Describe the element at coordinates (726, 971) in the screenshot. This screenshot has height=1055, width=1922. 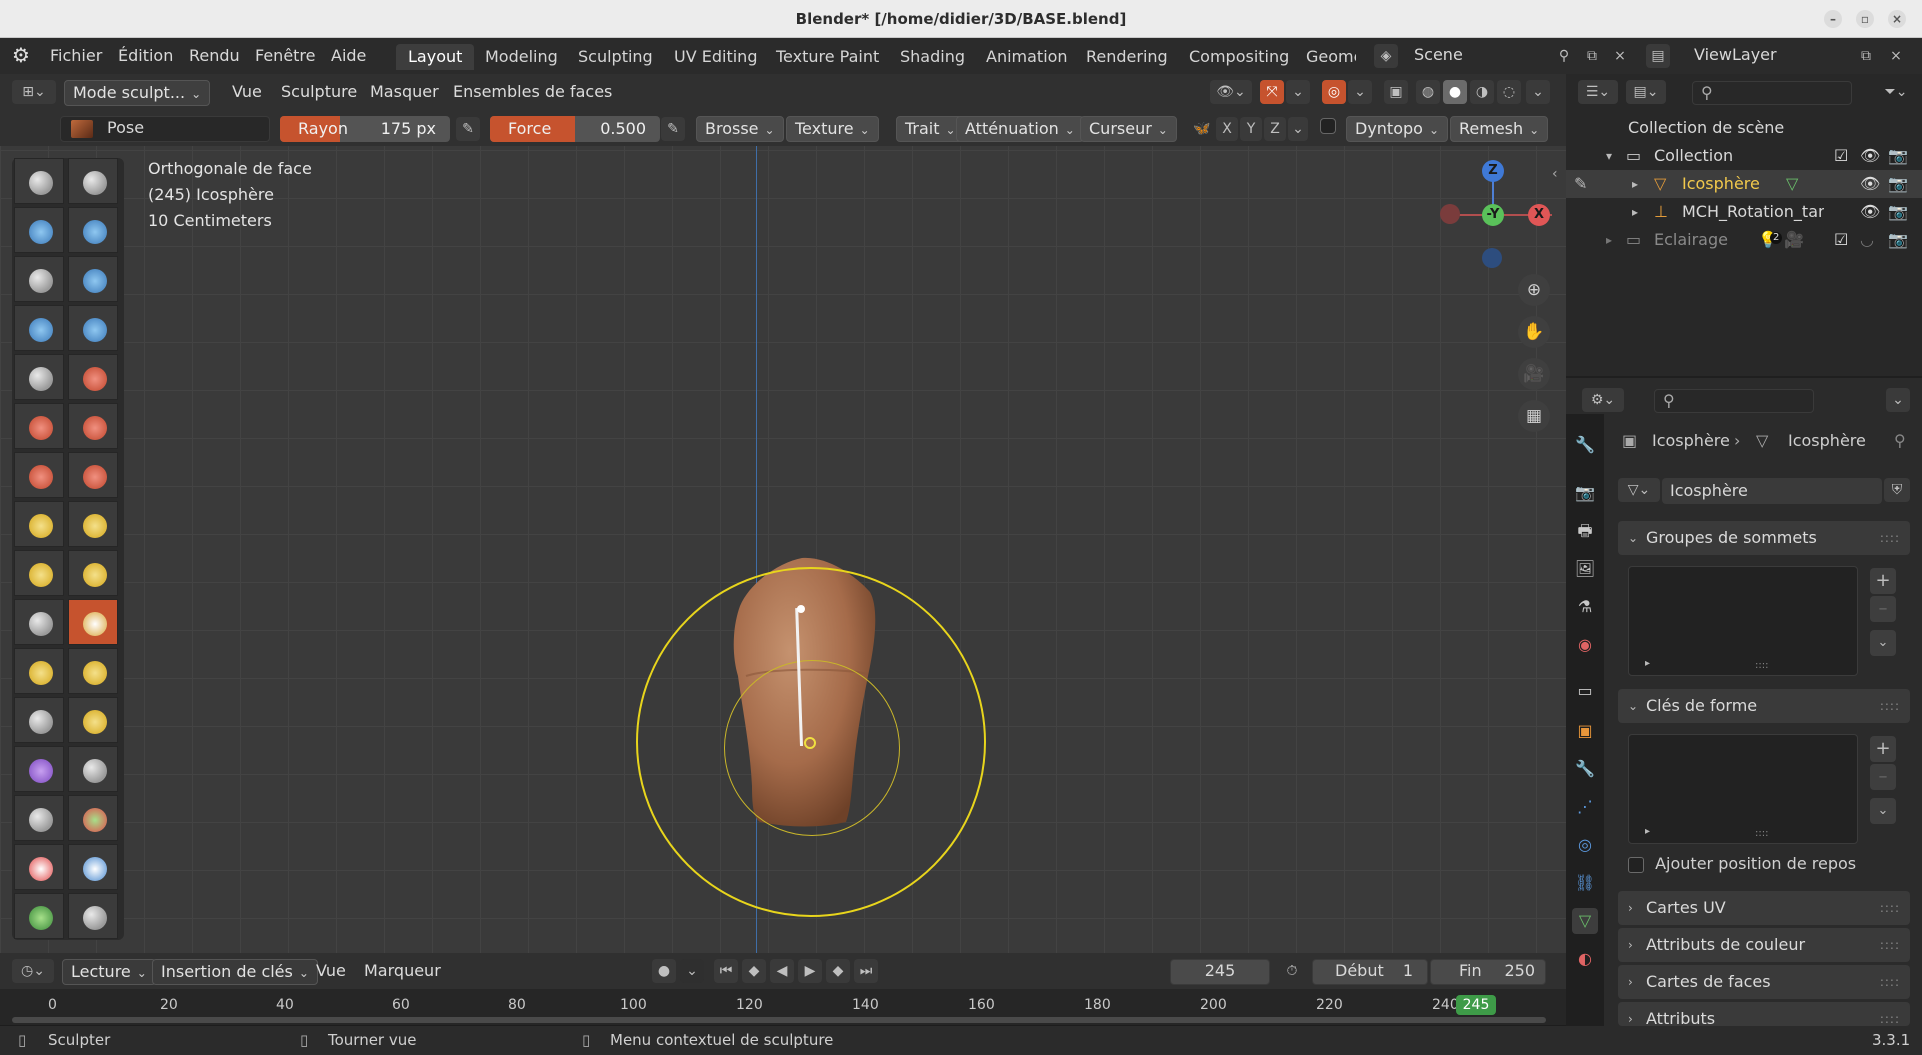
I see `jump-start-icon: ⏮` at that location.